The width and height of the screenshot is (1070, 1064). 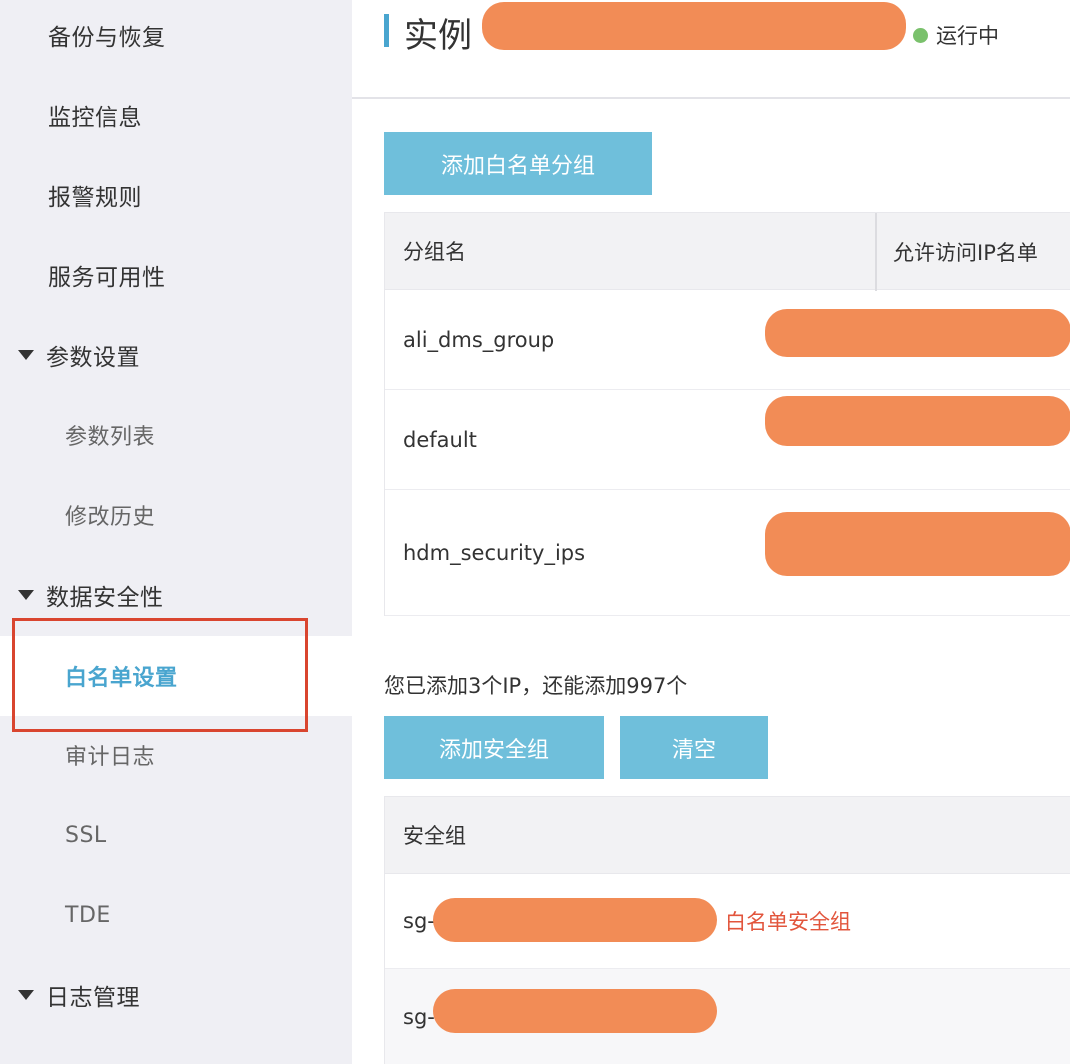 What do you see at coordinates (727, 553) in the screenshot?
I see `table-row: hdm_security_ips` at bounding box center [727, 553].